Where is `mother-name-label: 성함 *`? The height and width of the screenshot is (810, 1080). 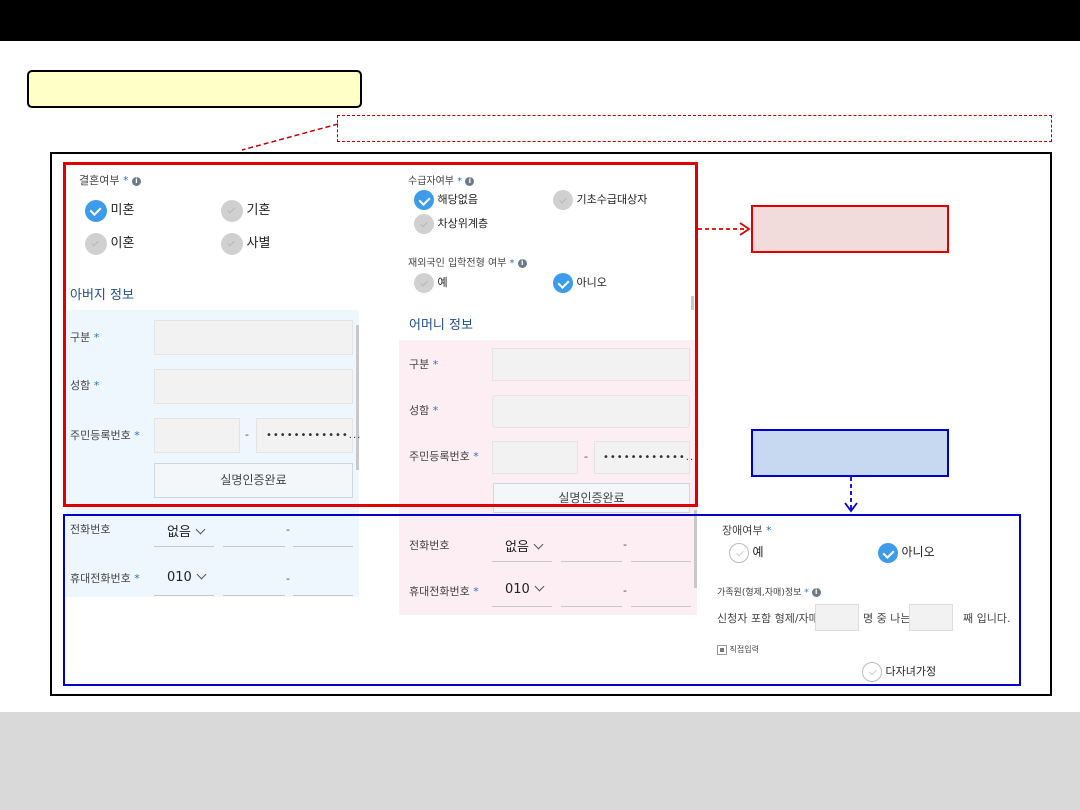 mother-name-label: 성함 * is located at coordinates (424, 410).